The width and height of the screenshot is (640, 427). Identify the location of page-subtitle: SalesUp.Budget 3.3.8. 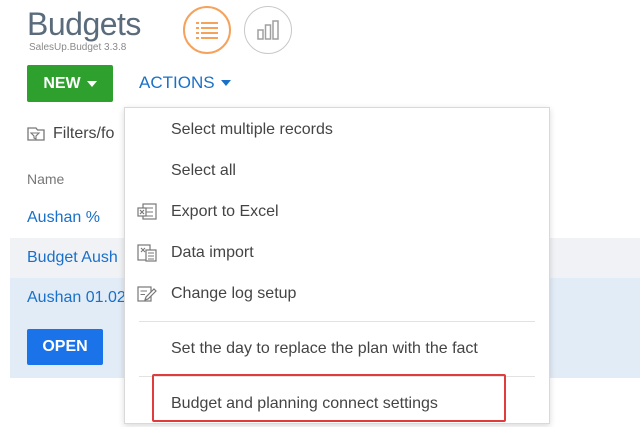
(78, 47).